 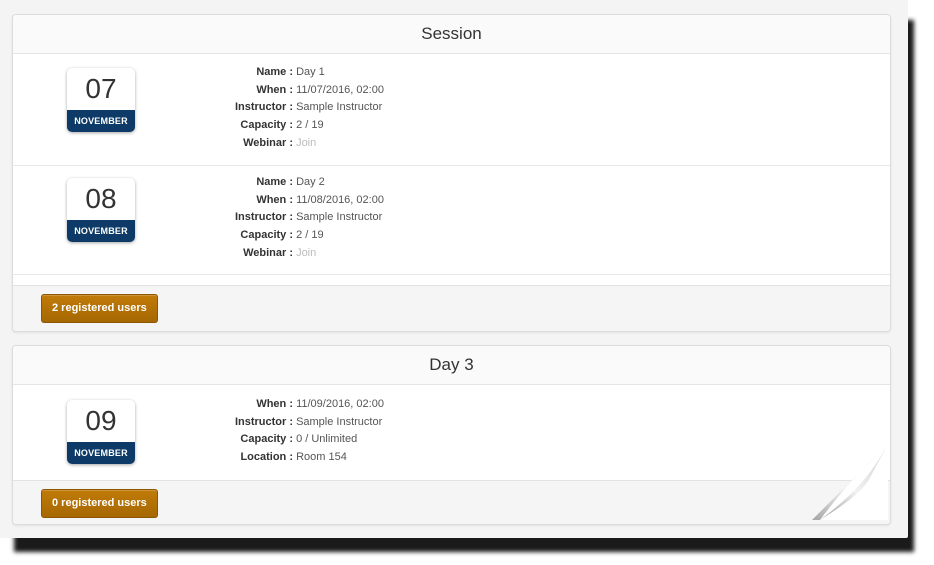 I want to click on date-day: 07, so click(x=101, y=88).